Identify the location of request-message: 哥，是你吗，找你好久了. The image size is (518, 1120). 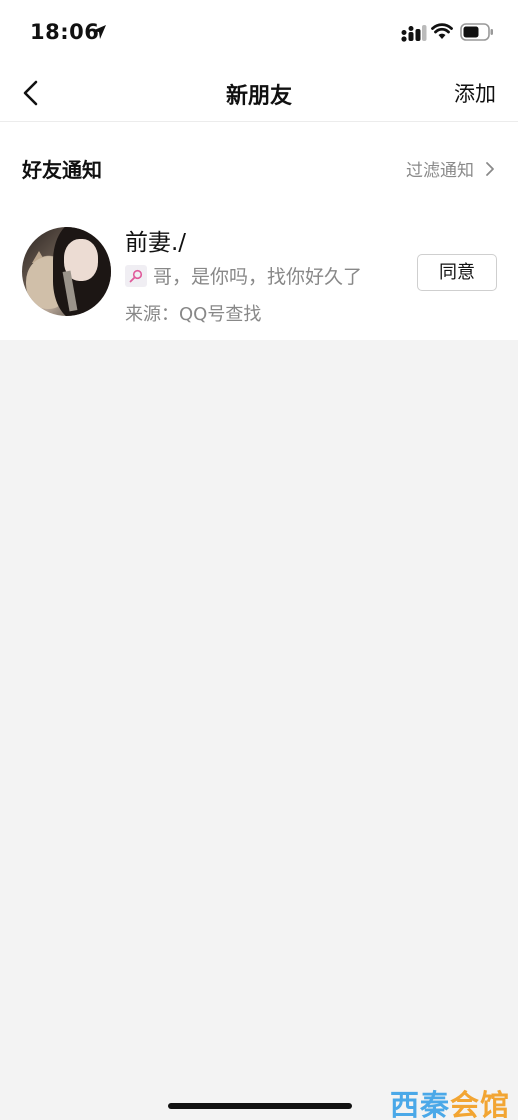
(243, 275).